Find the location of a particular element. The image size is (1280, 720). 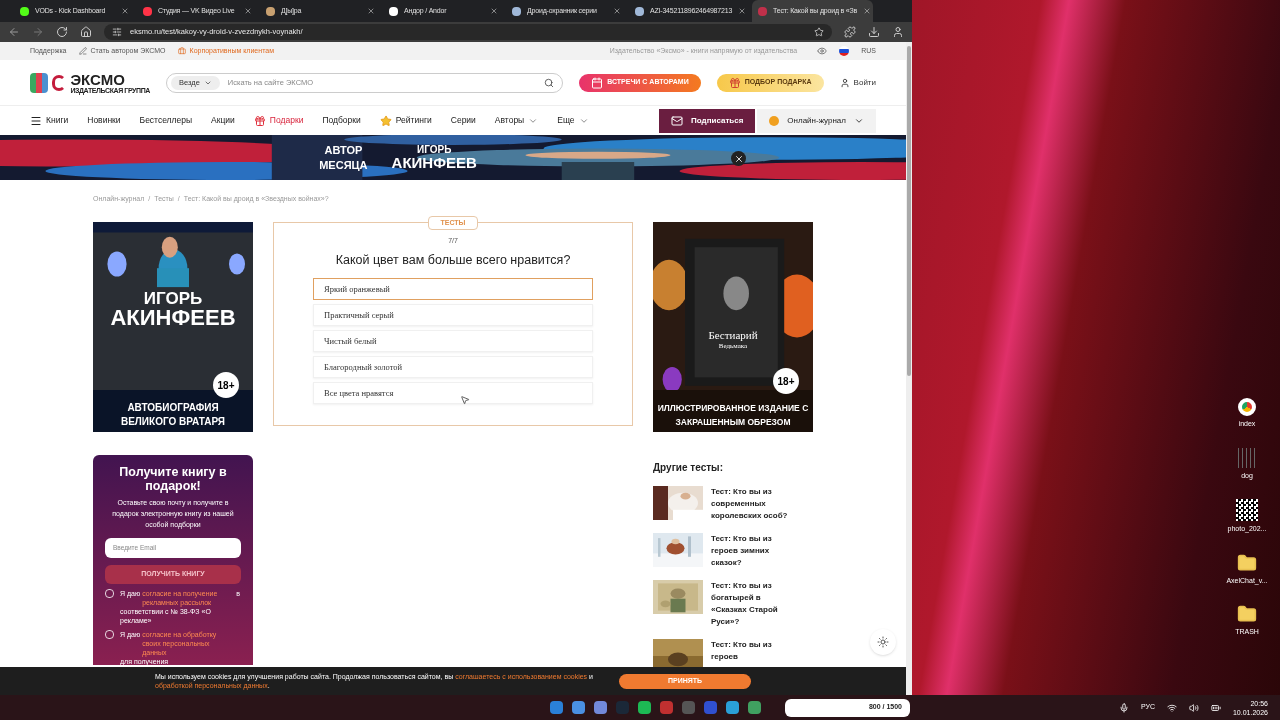

banner-name: ИГОРЬ is located at coordinates (434, 150).